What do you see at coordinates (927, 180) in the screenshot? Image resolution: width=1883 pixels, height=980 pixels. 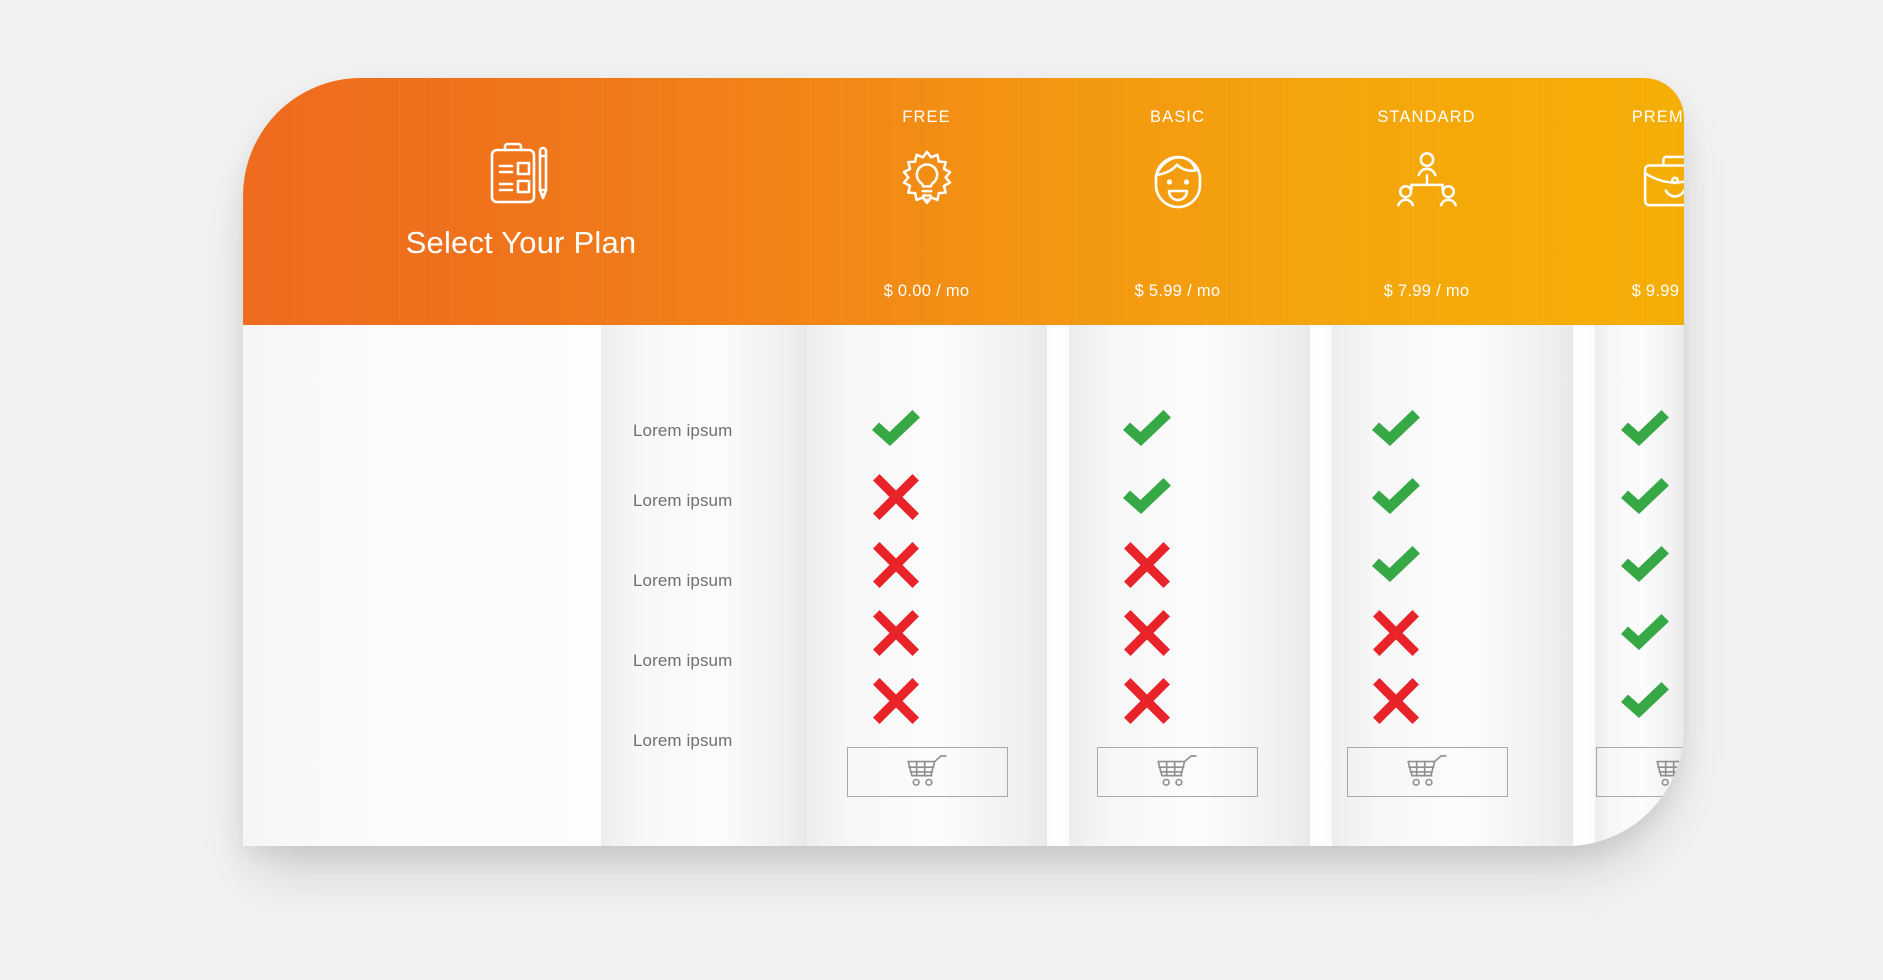 I see `gear-lightbulb-icon` at bounding box center [927, 180].